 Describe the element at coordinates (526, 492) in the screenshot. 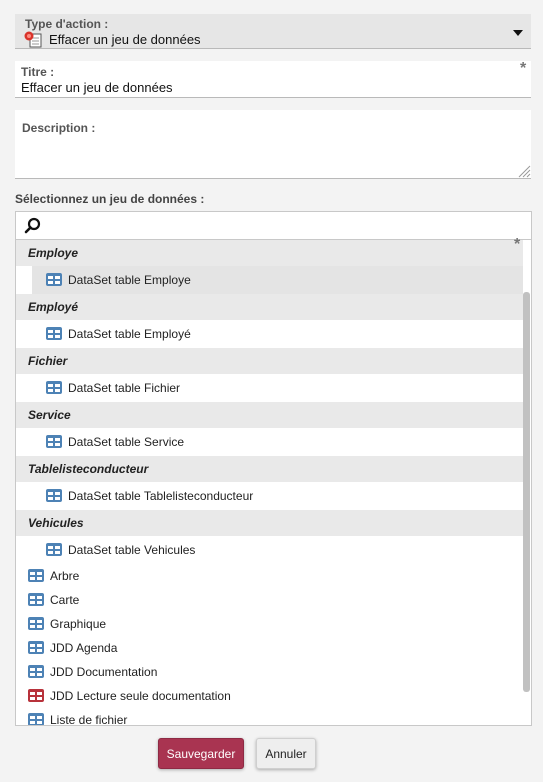

I see `scrollbar-thumb` at that location.